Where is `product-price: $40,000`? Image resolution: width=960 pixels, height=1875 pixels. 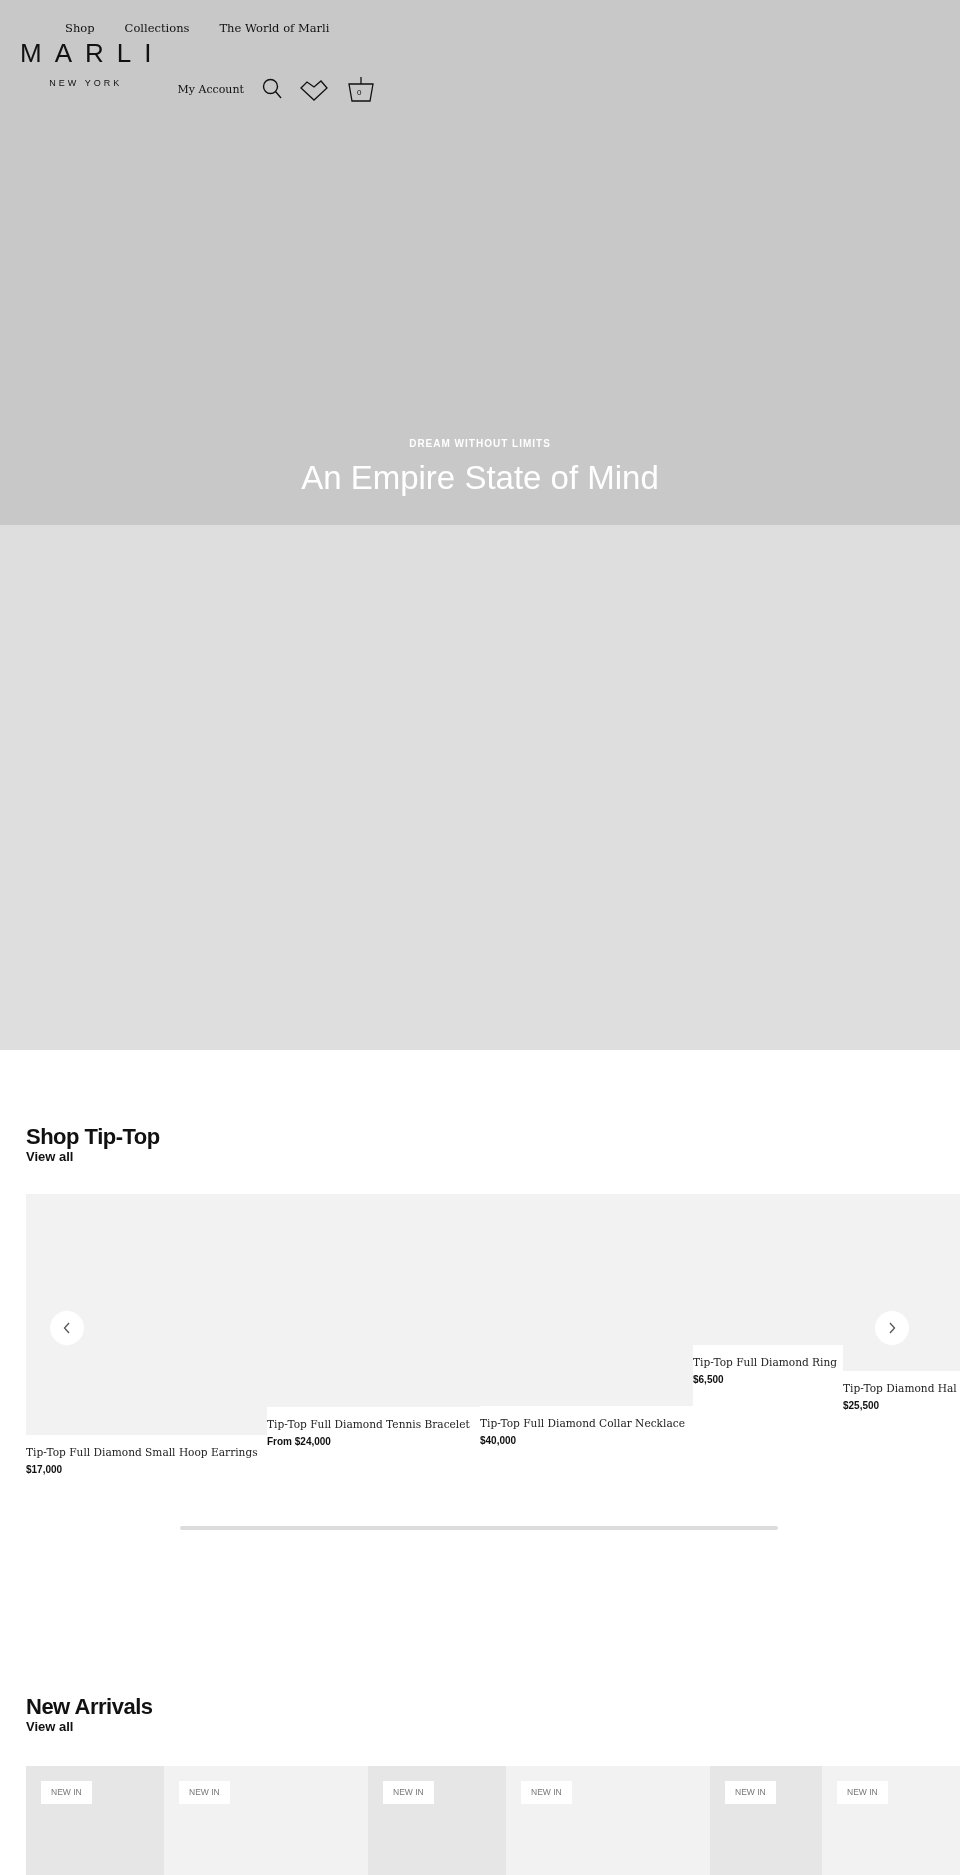
product-price: $40,000 is located at coordinates (499, 1440).